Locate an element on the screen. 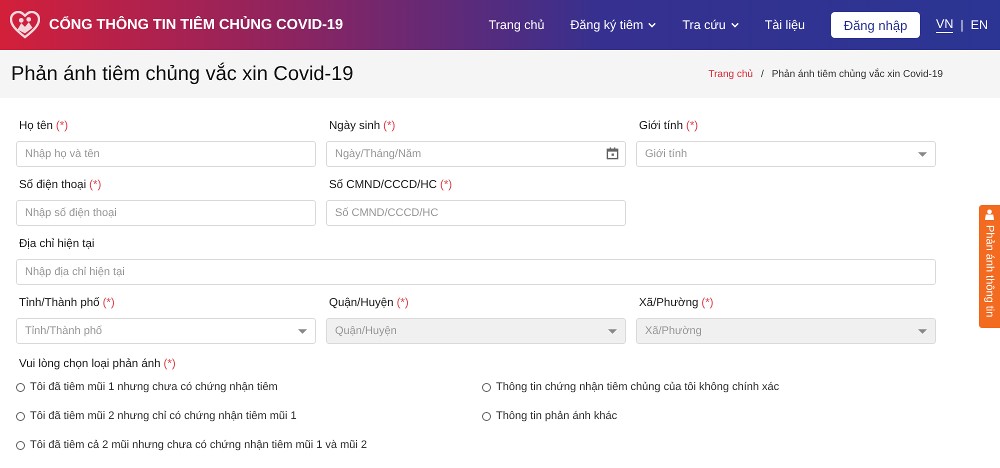  breadcrumb-current: Phản ánh tiêm chủng vắc xin Covid-19 is located at coordinates (857, 74).